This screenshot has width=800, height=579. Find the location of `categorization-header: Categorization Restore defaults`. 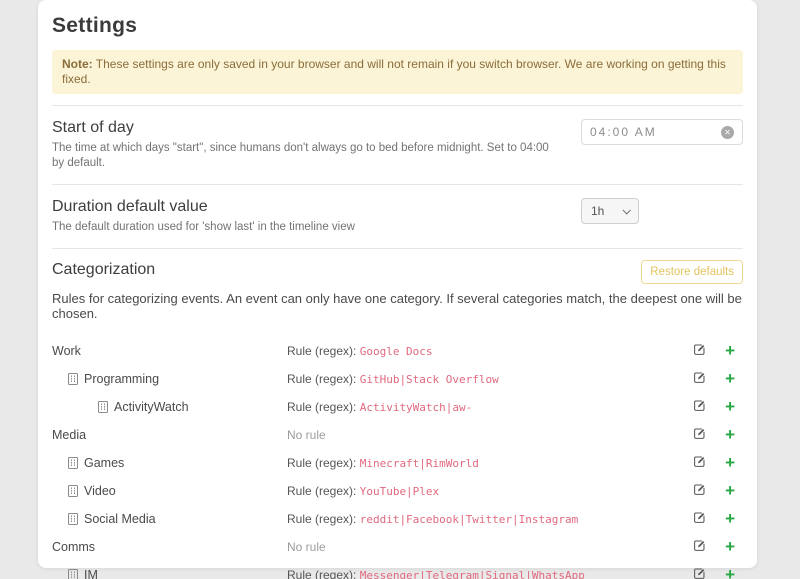

categorization-header: Categorization Restore defaults is located at coordinates (397, 271).